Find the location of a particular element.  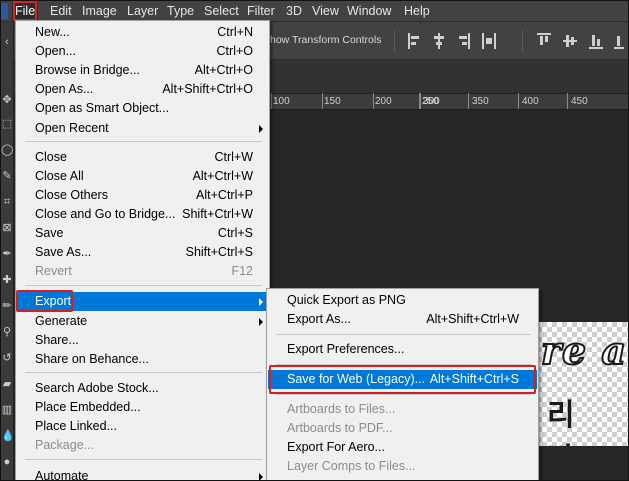

menu-window: Window is located at coordinates (369, 11).